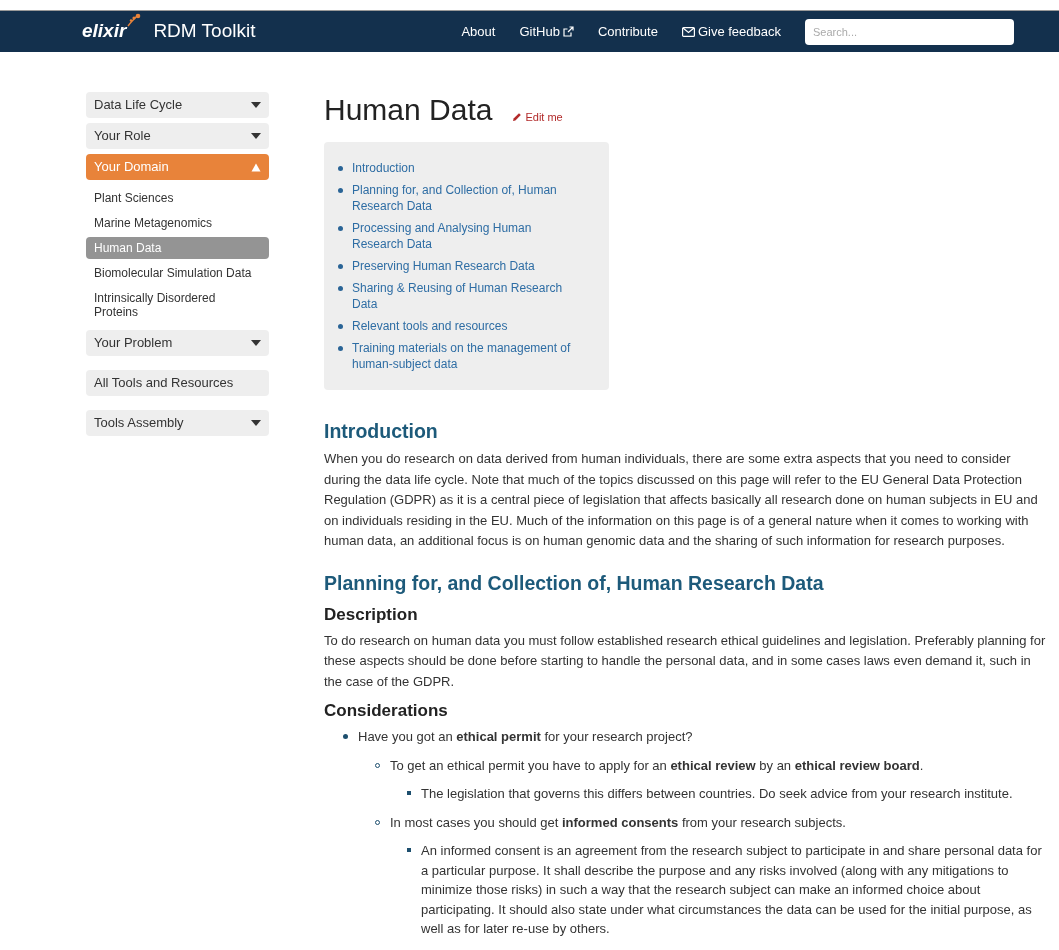  Describe the element at coordinates (574, 583) in the screenshot. I see `section-heading: Planning for, and Collection of, Human Research Data` at that location.